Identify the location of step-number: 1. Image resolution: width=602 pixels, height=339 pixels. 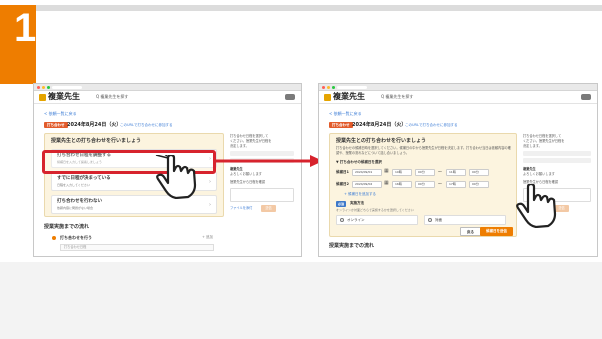
(25, 28).